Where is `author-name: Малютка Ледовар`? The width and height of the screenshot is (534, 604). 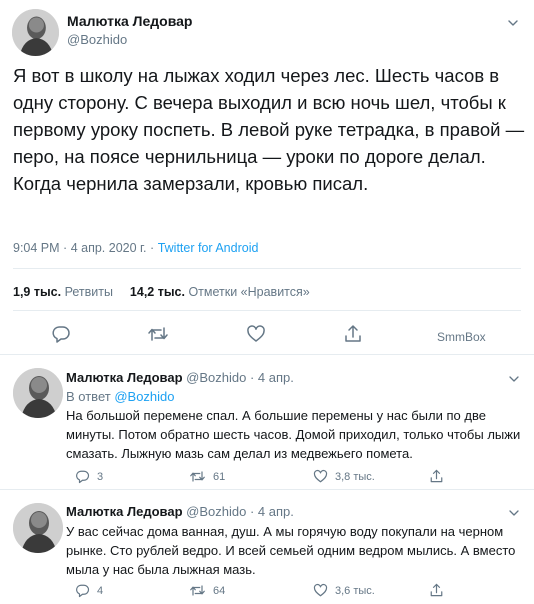
author-name: Малютка Ледовар is located at coordinates (129, 21).